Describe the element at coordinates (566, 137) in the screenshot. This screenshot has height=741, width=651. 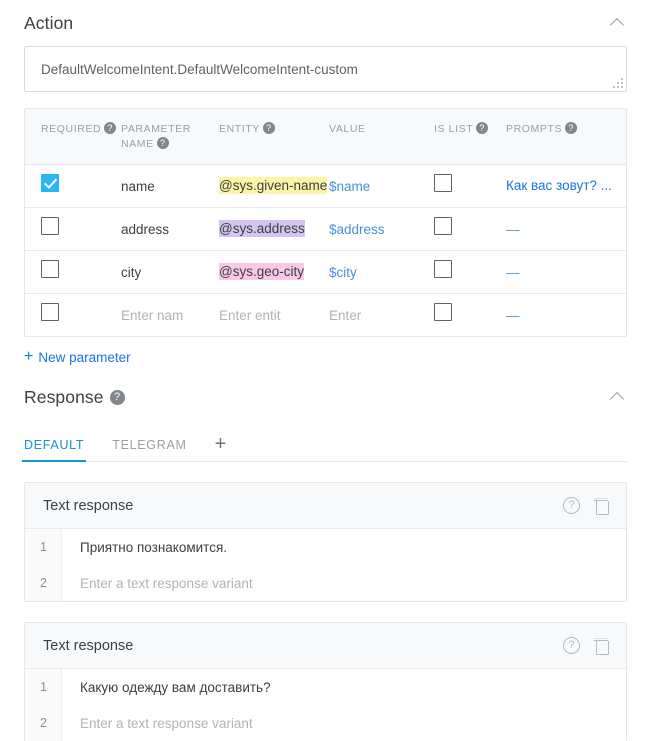
I see `column-header-prompts: PROMPTS?` at that location.